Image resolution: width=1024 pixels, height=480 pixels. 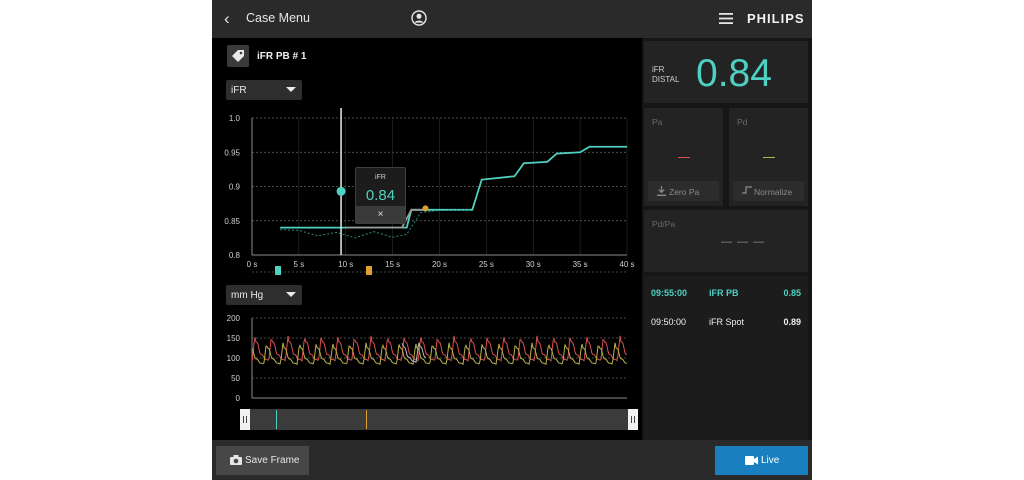 I want to click on save-frame-label: Save Frame, so click(x=272, y=460).